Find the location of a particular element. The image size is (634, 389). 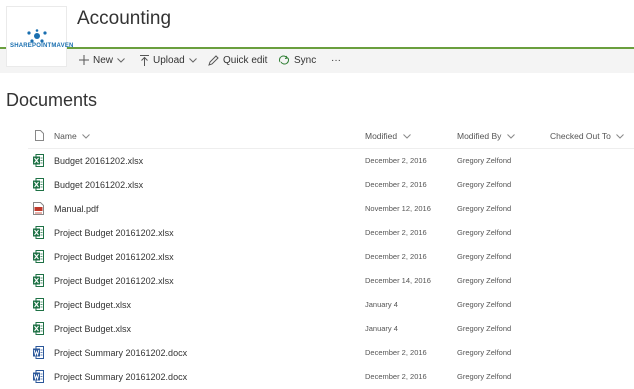

file-name-link: Manual.pdf is located at coordinates (76, 209).